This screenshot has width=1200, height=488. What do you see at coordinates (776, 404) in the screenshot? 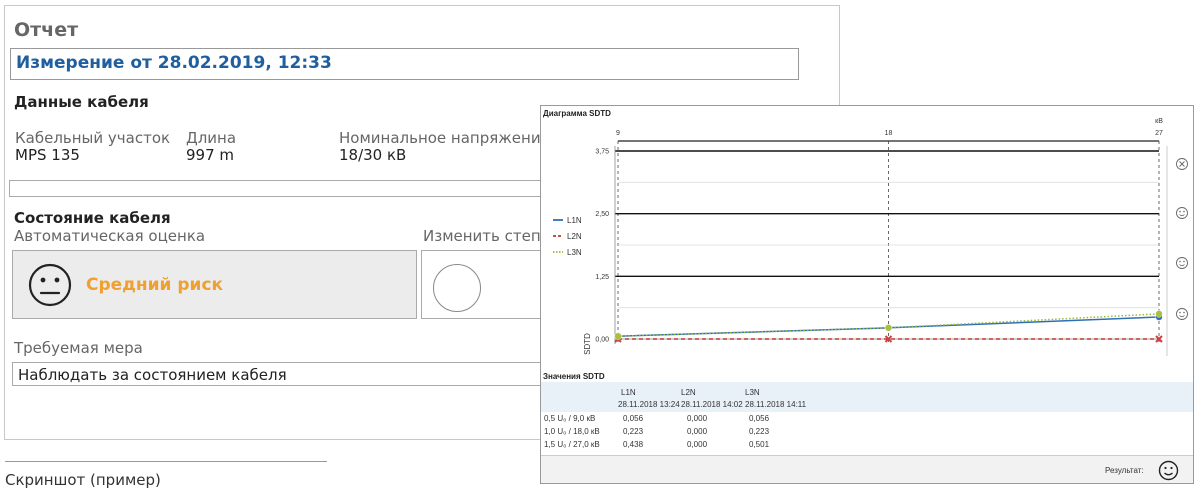
I see `col-date-l3n: 28.11.2018 14:11` at bounding box center [776, 404].